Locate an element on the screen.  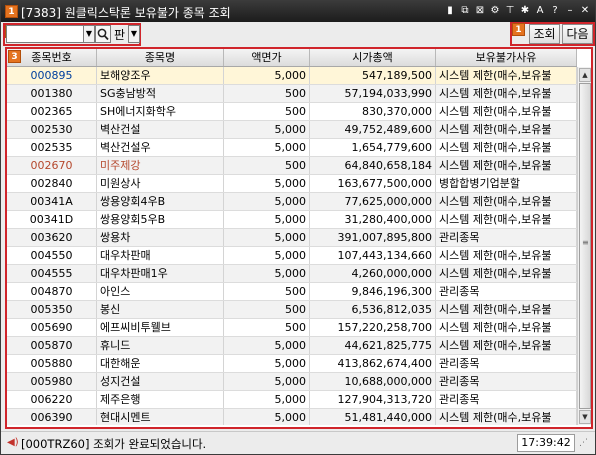
header-market-cap: 시가총액 is located at coordinates (373, 57).